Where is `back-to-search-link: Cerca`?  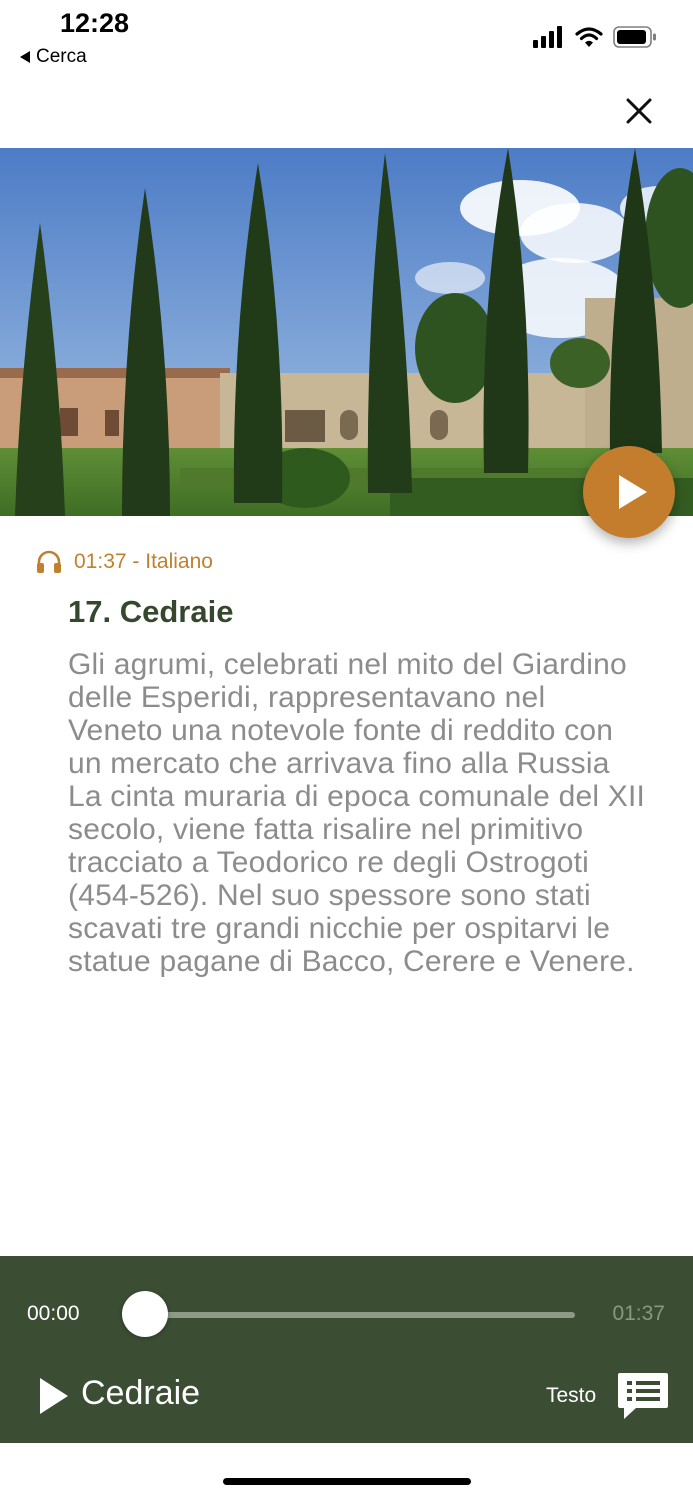 back-to-search-link: Cerca is located at coordinates (53, 57).